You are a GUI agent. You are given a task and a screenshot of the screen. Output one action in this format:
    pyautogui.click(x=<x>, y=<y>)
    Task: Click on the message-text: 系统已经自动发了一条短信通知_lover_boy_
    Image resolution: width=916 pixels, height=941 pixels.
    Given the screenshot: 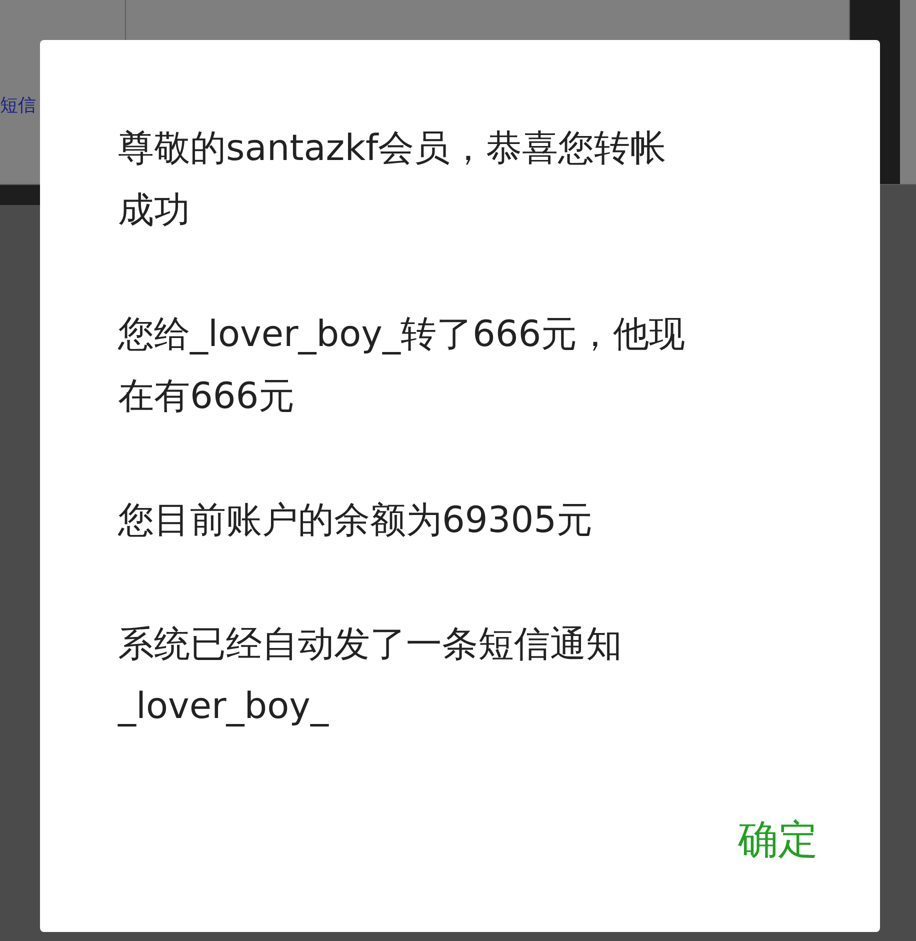 What is the action you would take?
    pyautogui.click(x=370, y=676)
    